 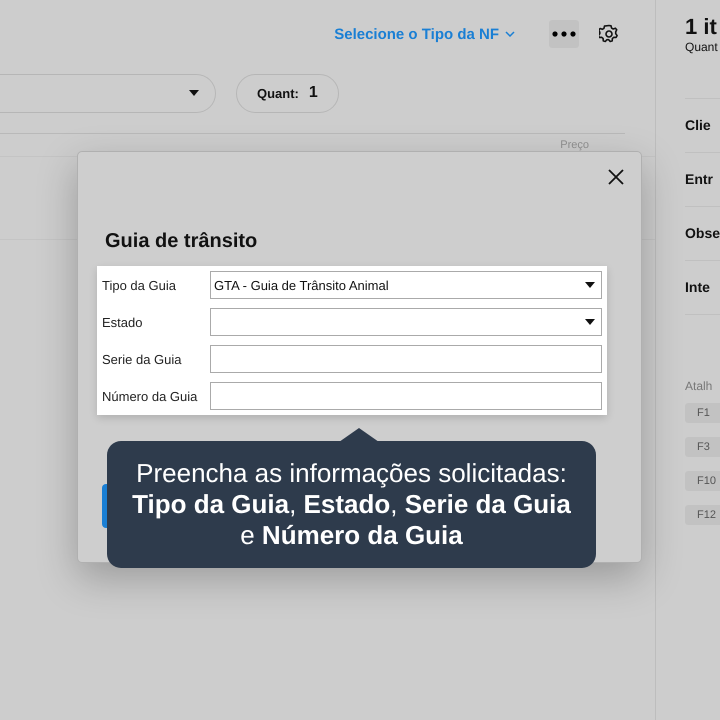 I want to click on close-icon, so click(x=616, y=177).